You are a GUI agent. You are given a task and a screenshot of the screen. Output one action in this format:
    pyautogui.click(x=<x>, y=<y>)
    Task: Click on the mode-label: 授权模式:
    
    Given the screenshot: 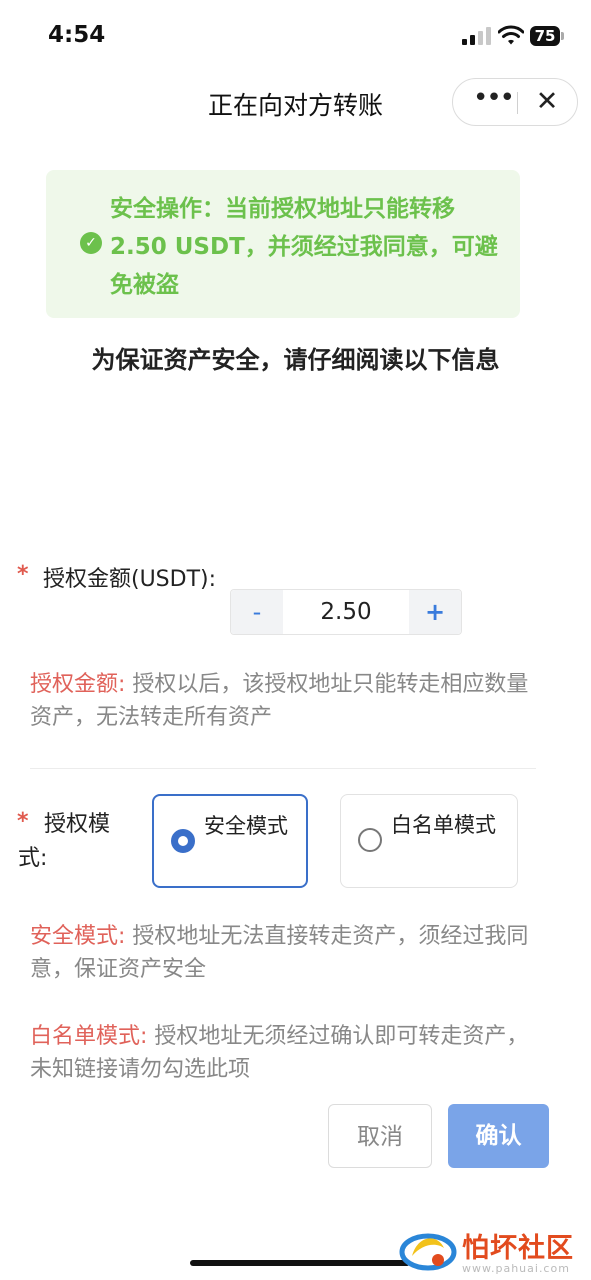 What is the action you would take?
    pyautogui.click(x=64, y=841)
    